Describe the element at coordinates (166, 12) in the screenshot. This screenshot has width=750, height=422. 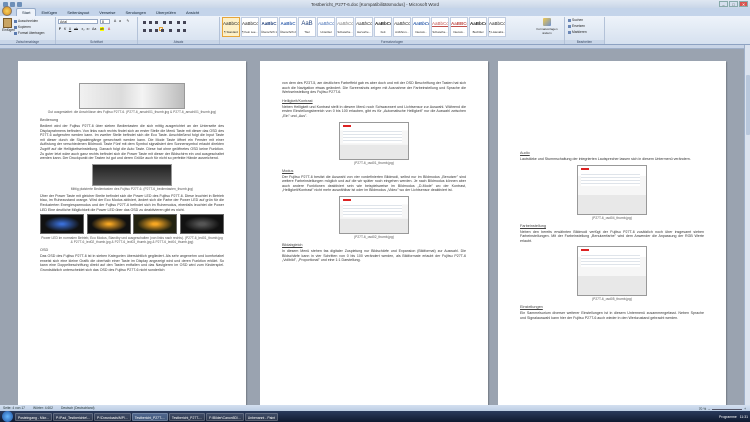
I see `tab-review: Überprüfen` at that location.